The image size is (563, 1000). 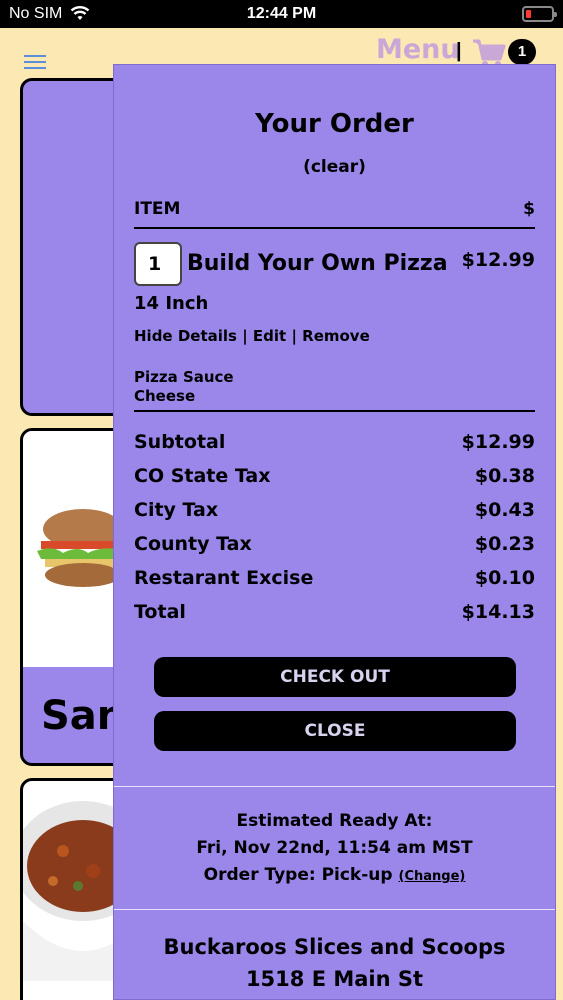 What do you see at coordinates (334, 512) in the screenshot?
I see `totals-row-city-tax: City Tax $0.43` at bounding box center [334, 512].